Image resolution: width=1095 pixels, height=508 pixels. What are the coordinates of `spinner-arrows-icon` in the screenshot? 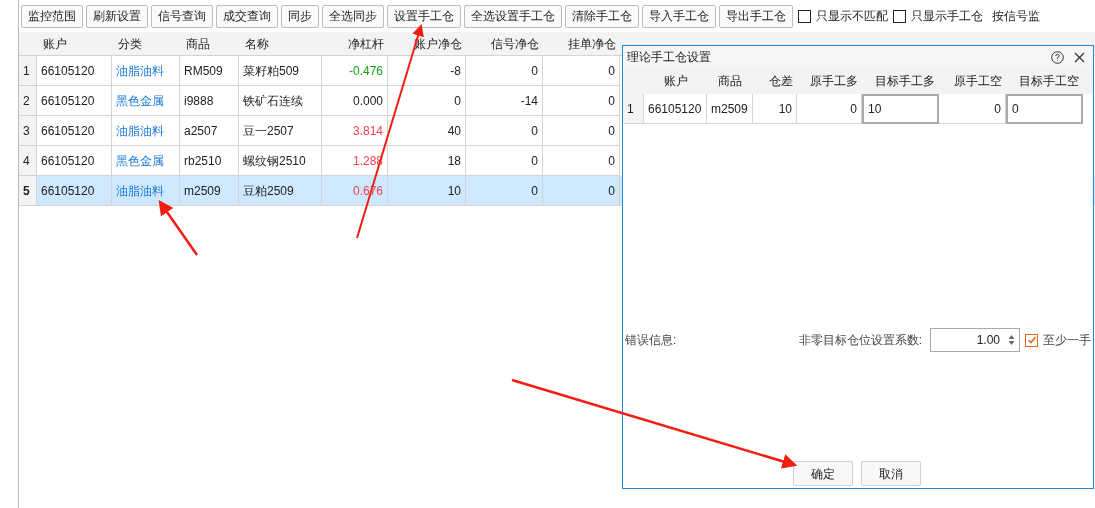 It's located at (1011, 340).